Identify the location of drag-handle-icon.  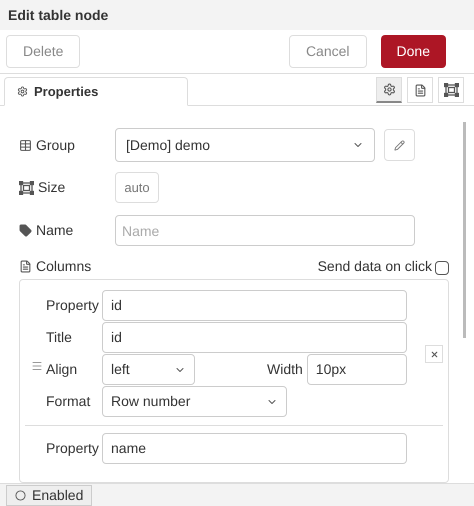
(37, 366).